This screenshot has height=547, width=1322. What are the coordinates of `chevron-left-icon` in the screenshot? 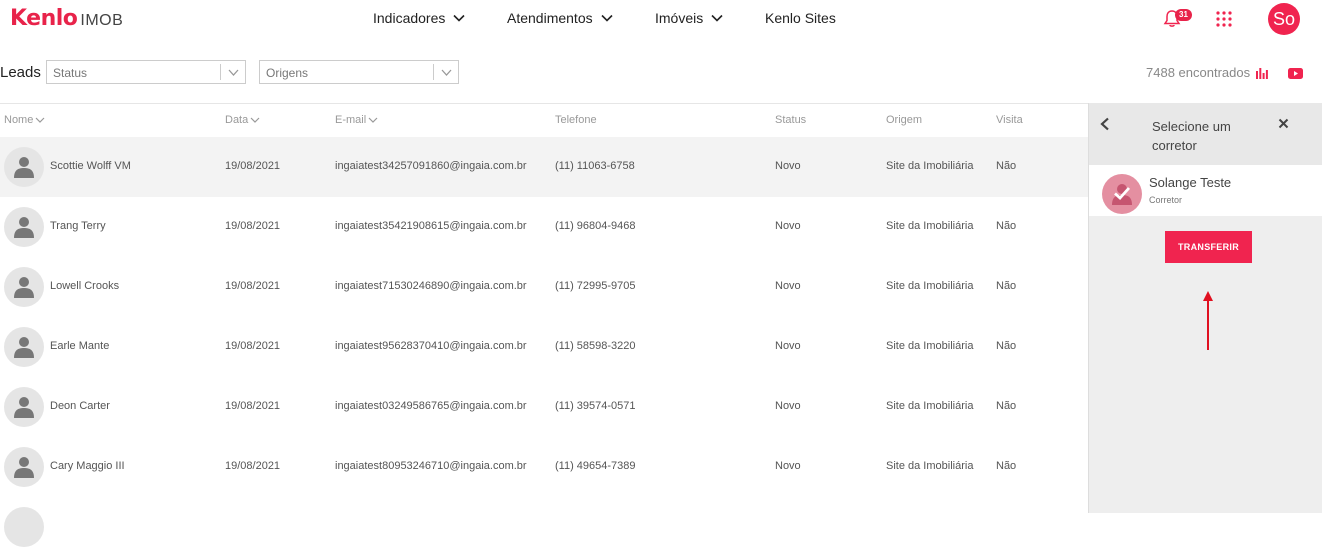 It's located at (1105, 124).